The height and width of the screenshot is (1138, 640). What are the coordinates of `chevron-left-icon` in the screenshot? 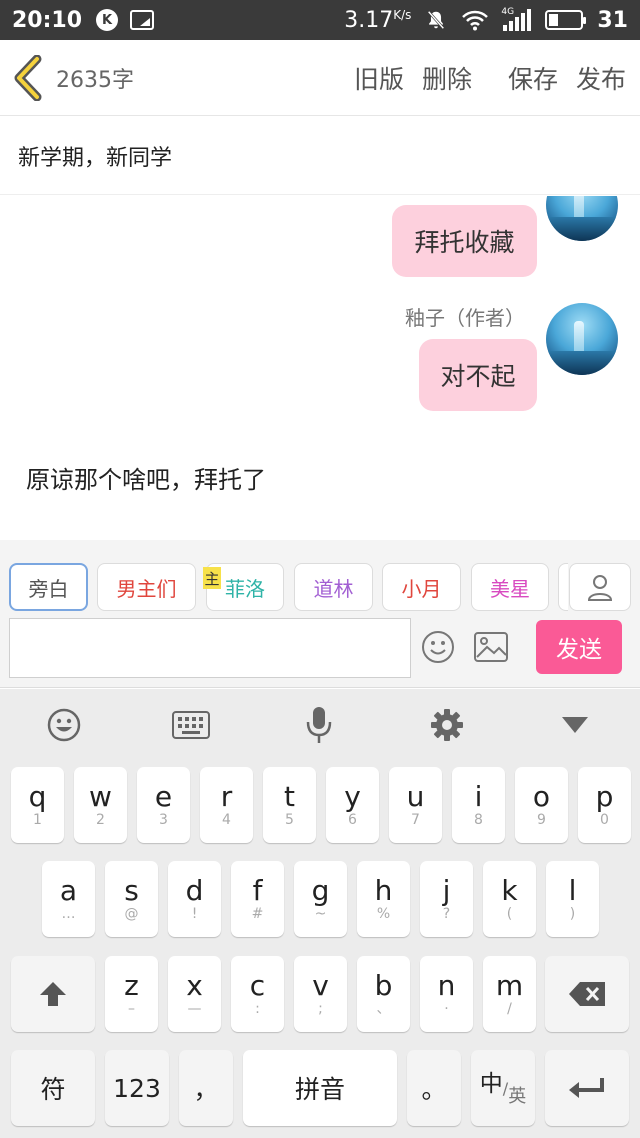 It's located at (28, 77).